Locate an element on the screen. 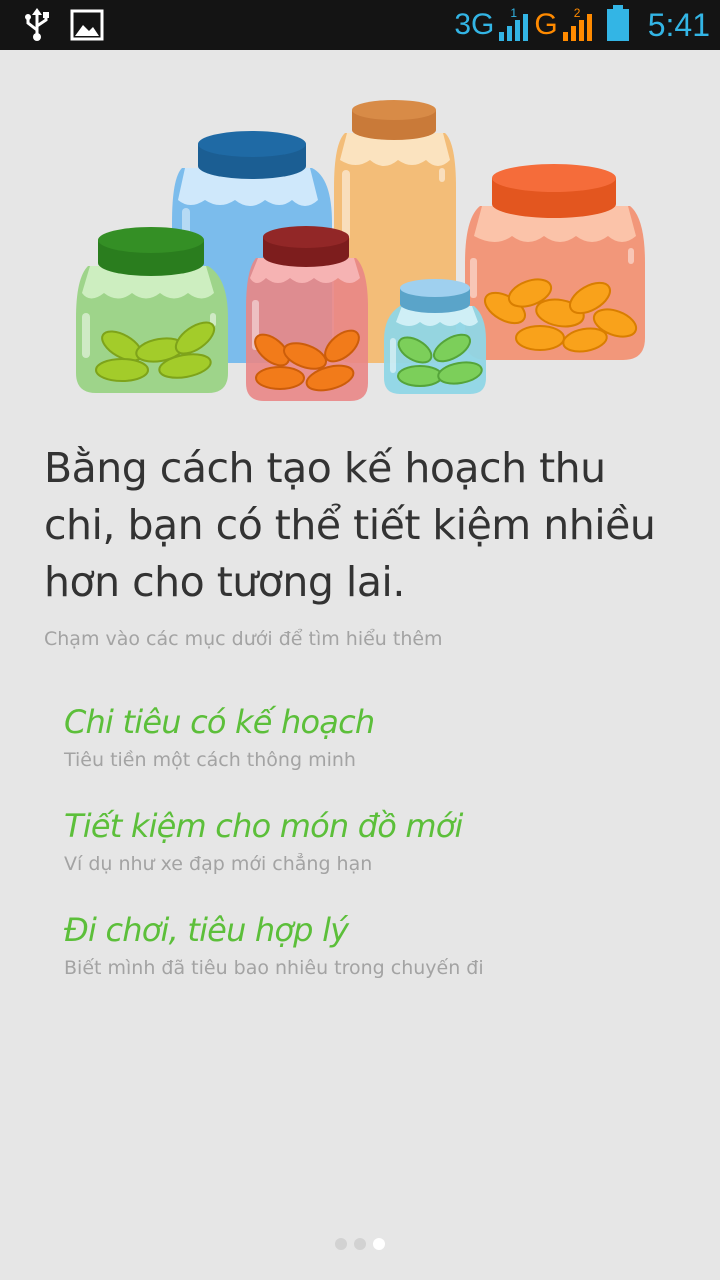  salmon-jar is located at coordinates (555, 262).